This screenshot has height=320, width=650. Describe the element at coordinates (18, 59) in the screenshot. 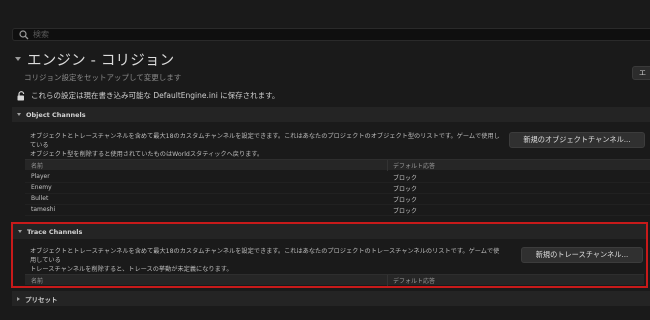

I see `collapse-arrow-icon` at that location.